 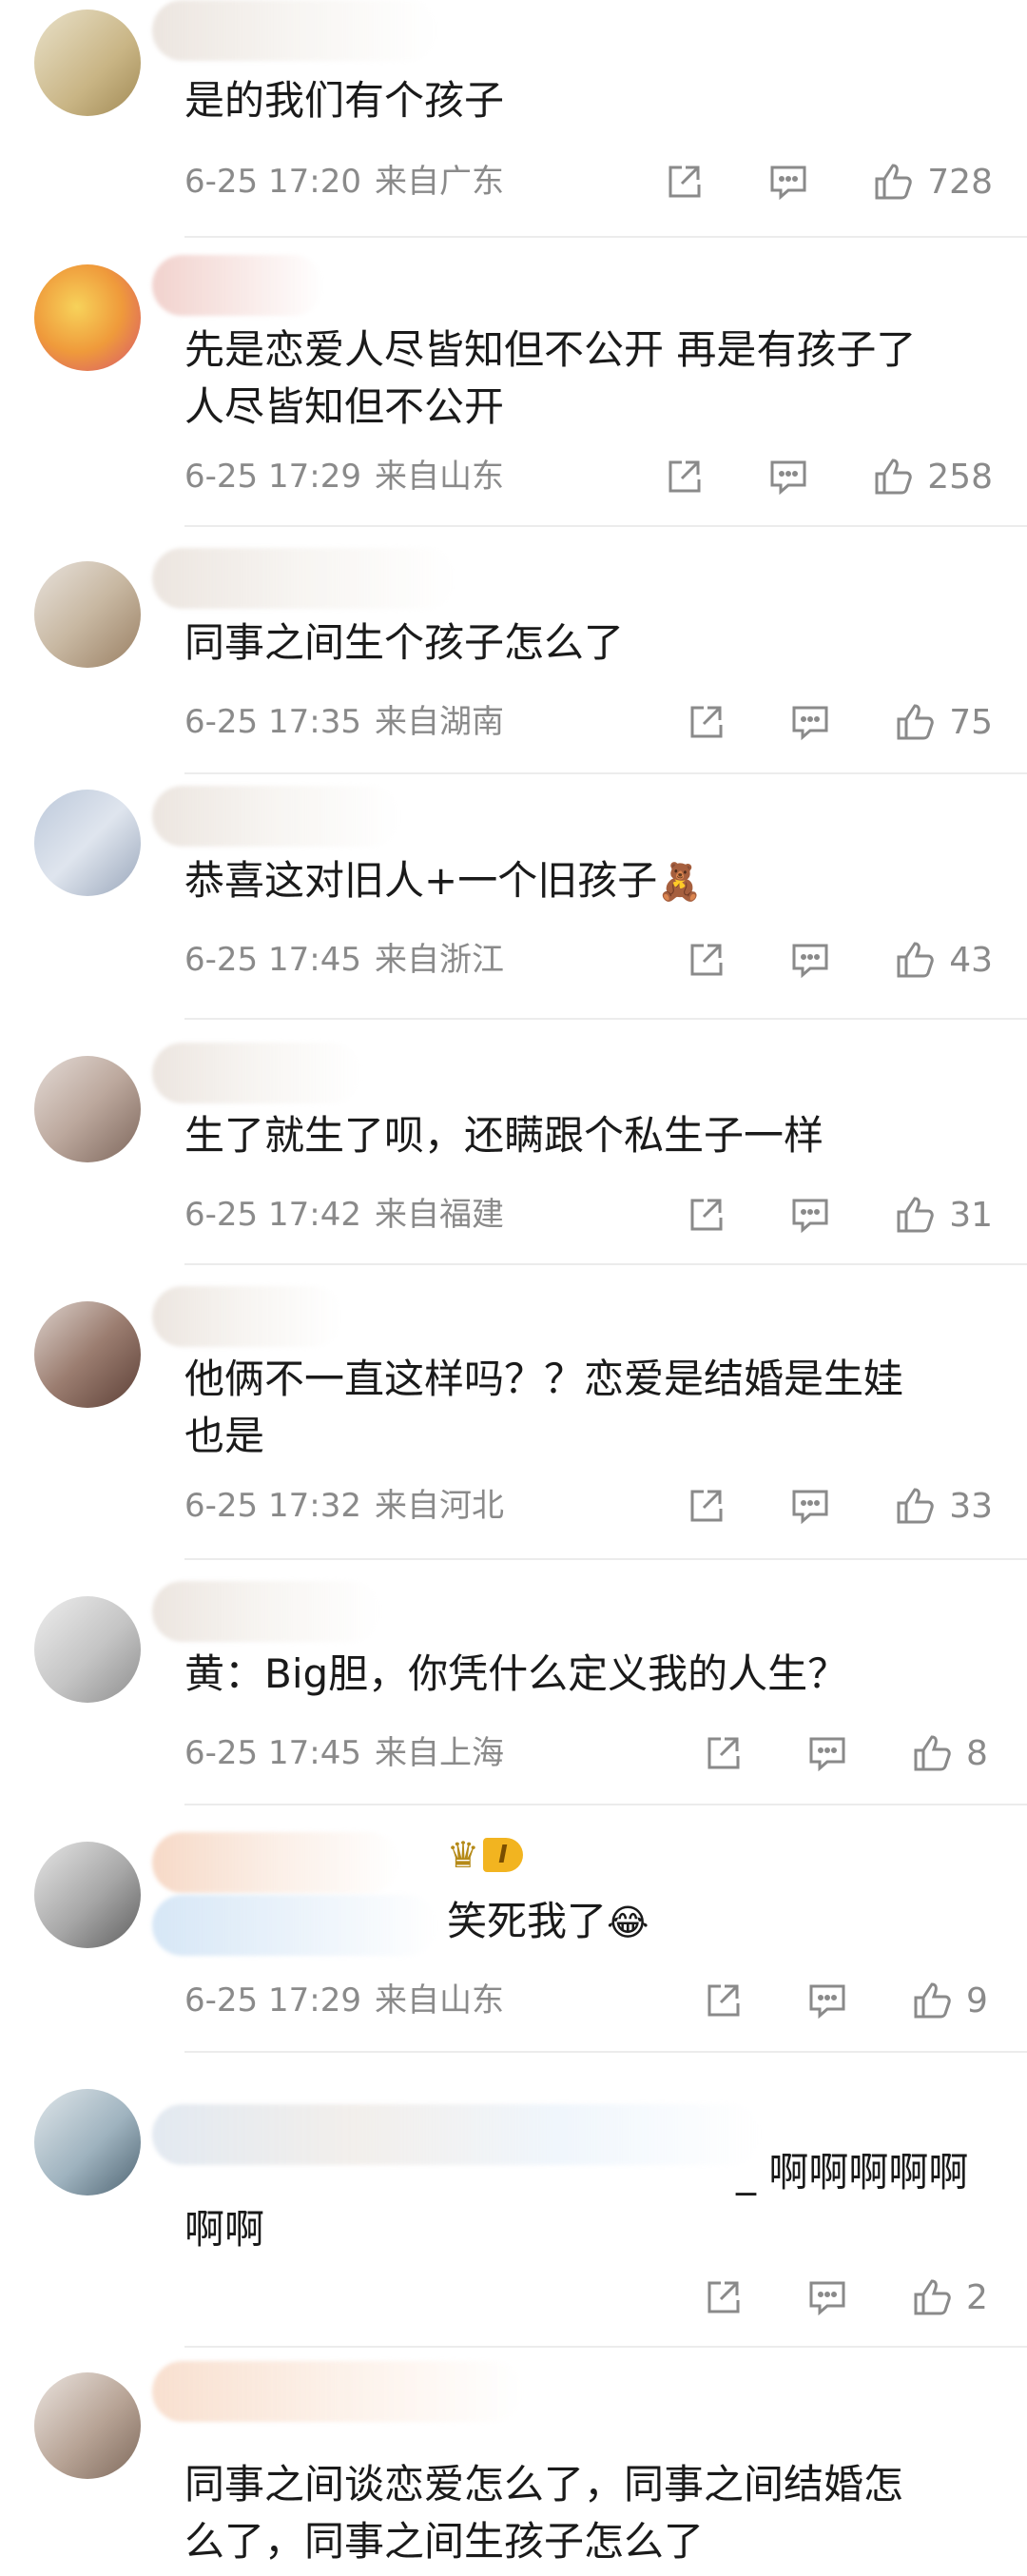 What do you see at coordinates (344, 1215) in the screenshot?
I see `comment-meta: 6-25 17:42 来自福建` at bounding box center [344, 1215].